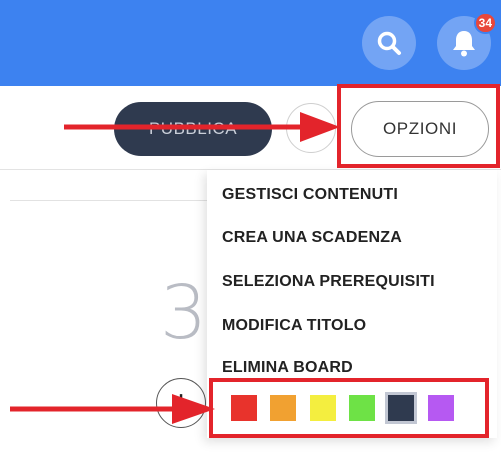 Image resolution: width=501 pixels, height=452 pixels. I want to click on board-counter: 3, so click(184, 313).